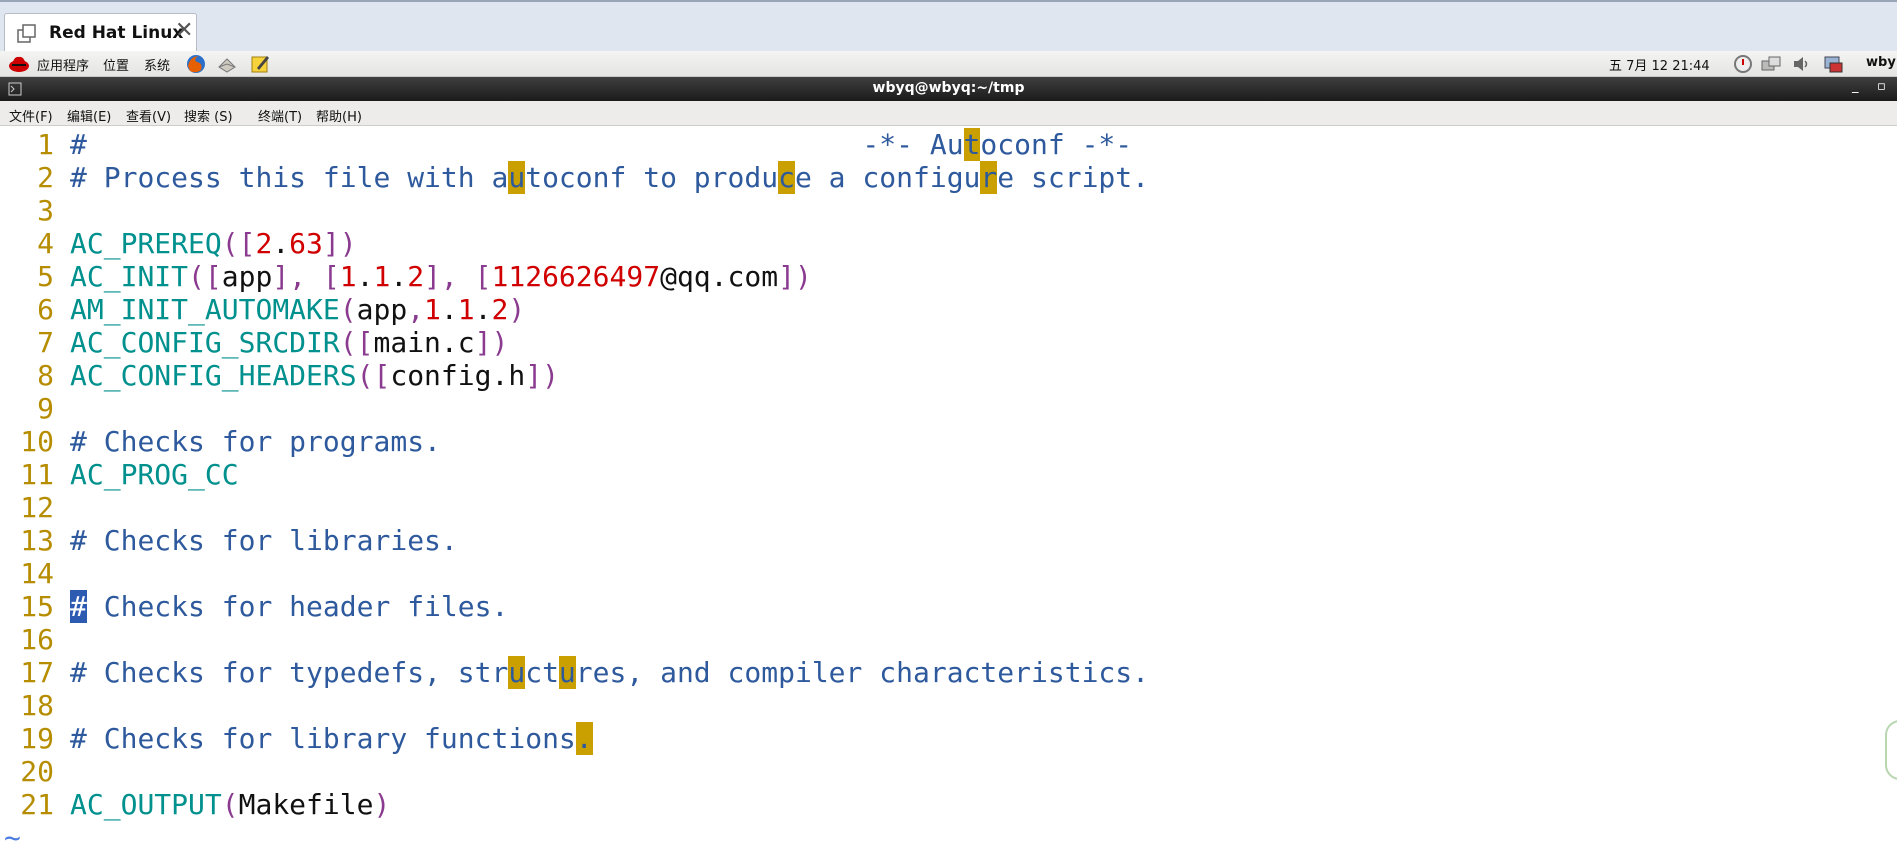 The image size is (1897, 864). Describe the element at coordinates (37, 573) in the screenshot. I see `line-number: 14` at that location.